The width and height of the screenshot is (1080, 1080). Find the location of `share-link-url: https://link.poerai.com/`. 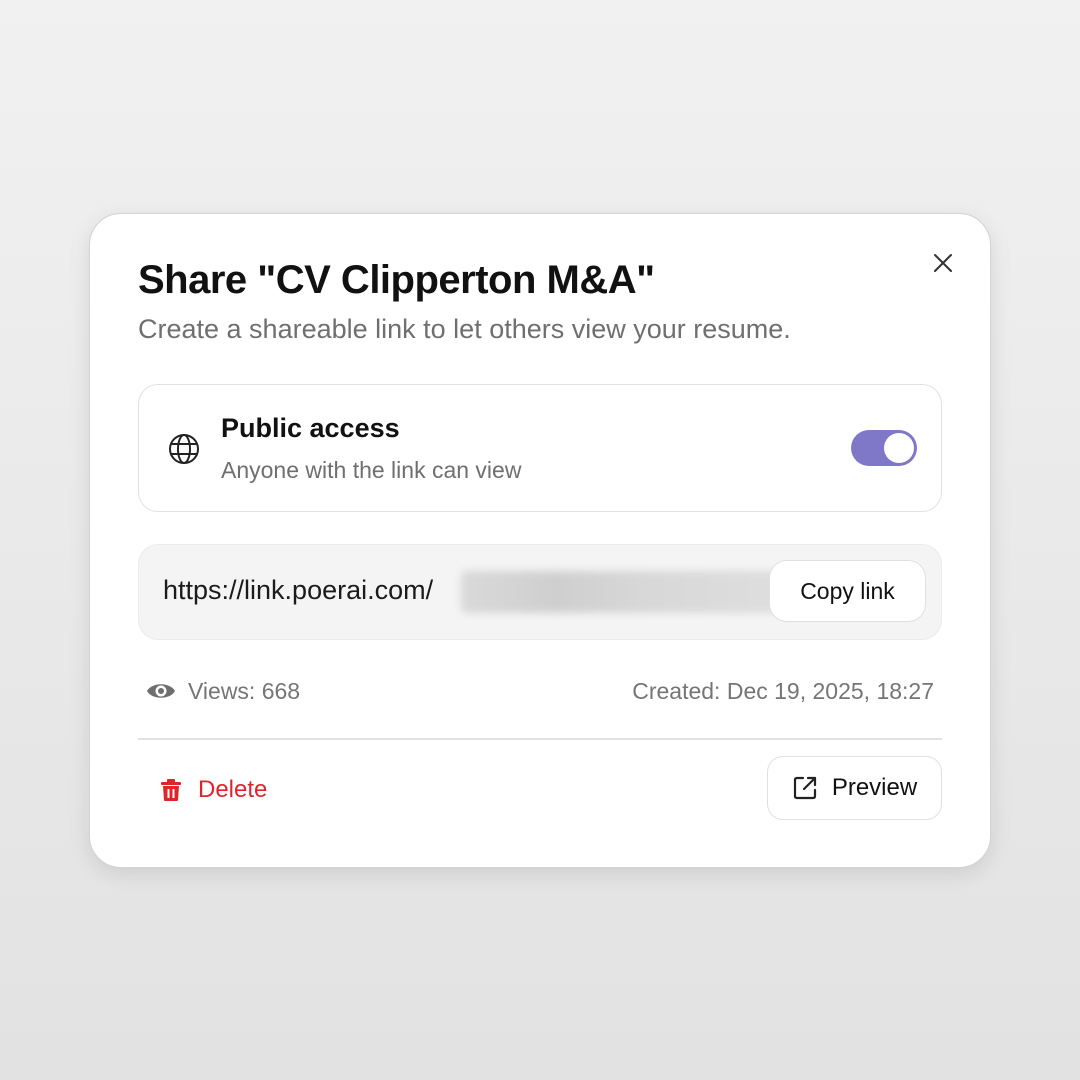

share-link-url: https://link.poerai.com/ is located at coordinates (298, 590).